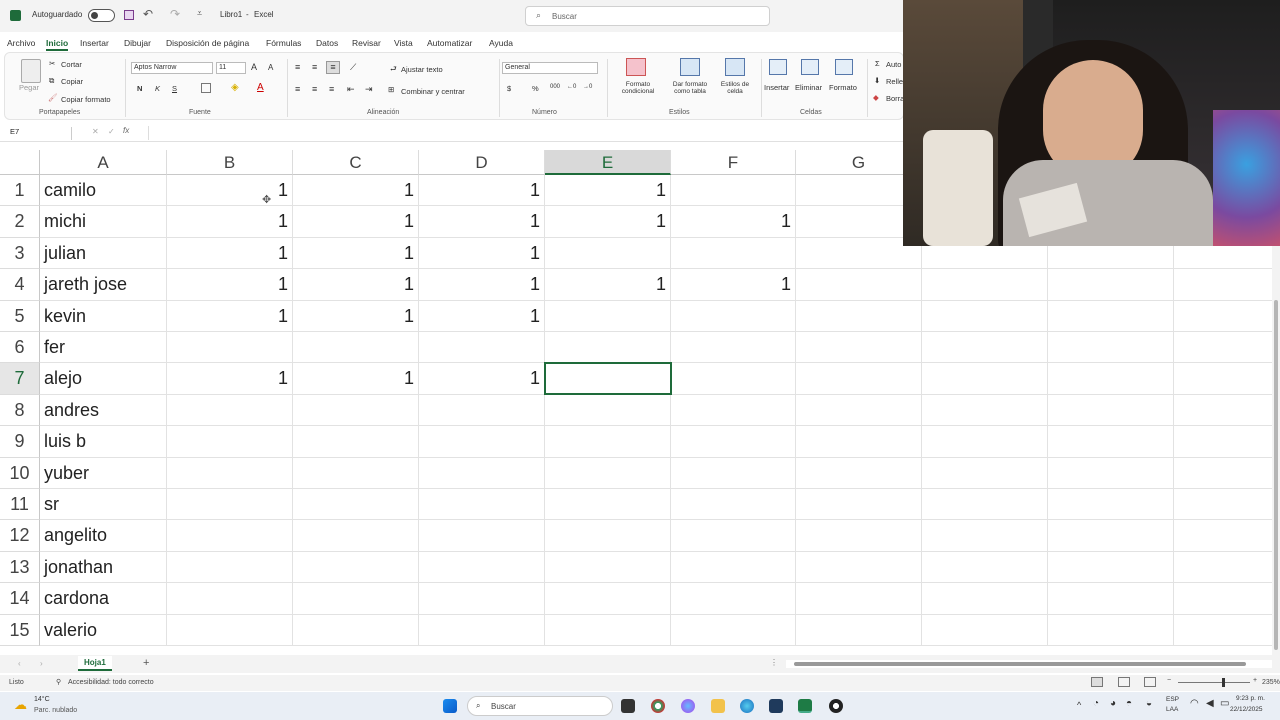  I want to click on font-size-select: 11, so click(231, 68).